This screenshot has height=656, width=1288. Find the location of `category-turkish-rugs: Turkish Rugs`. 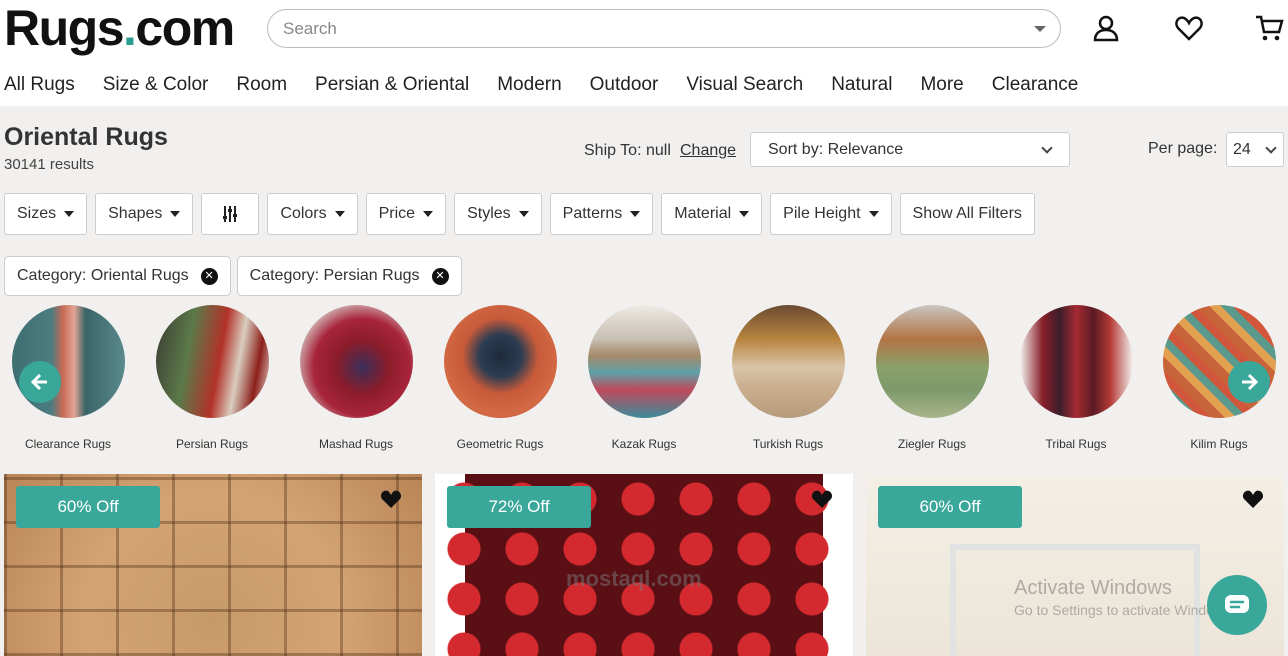

category-turkish-rugs: Turkish Rugs is located at coordinates (788, 378).